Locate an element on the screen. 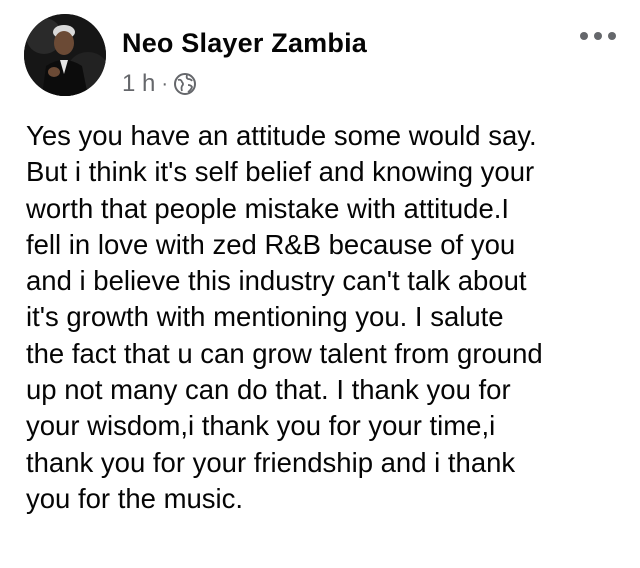 The width and height of the screenshot is (640, 568). author-name: Neo Slayer Zambia is located at coordinates (244, 43).